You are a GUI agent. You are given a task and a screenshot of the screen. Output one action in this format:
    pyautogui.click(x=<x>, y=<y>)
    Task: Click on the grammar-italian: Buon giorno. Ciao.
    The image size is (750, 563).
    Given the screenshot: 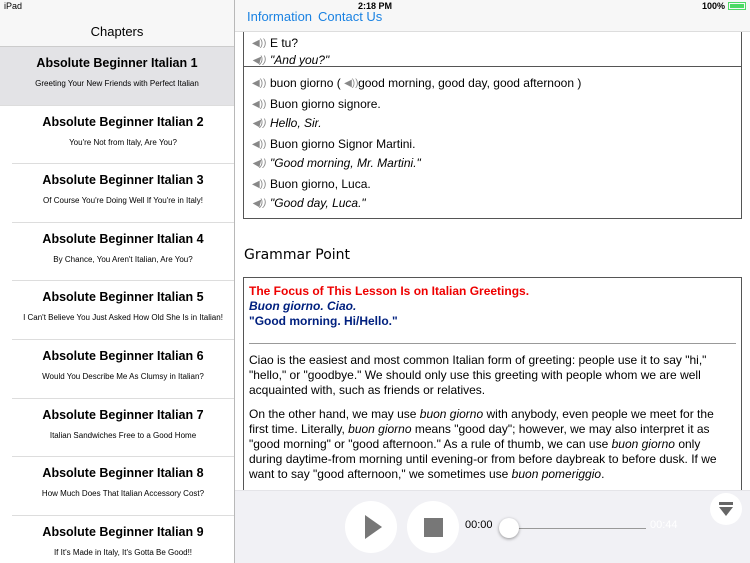 What is the action you would take?
    pyautogui.click(x=303, y=306)
    